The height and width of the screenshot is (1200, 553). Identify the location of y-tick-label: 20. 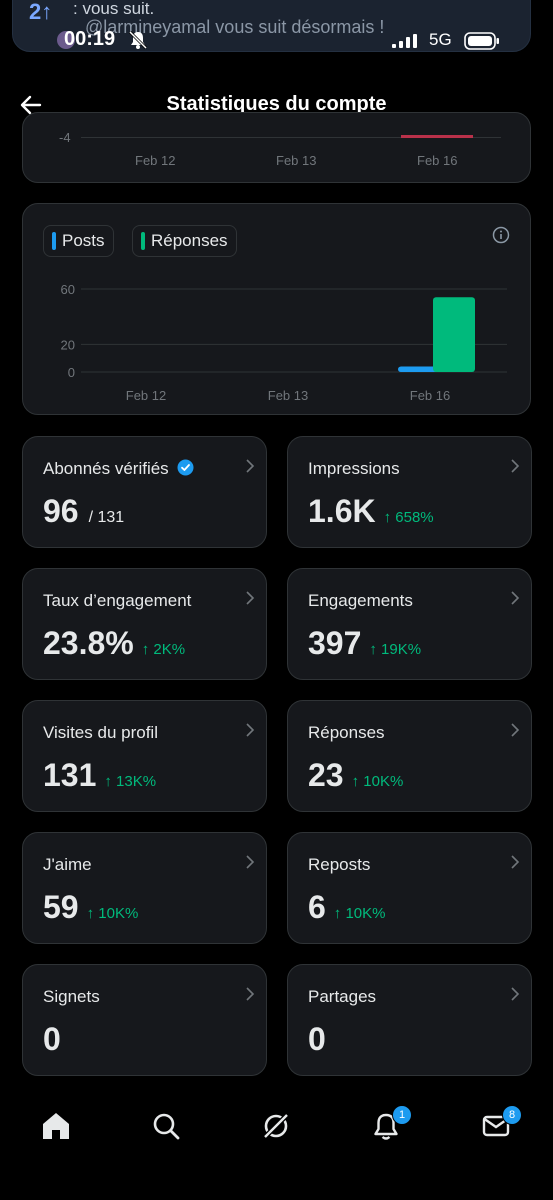
(68, 344).